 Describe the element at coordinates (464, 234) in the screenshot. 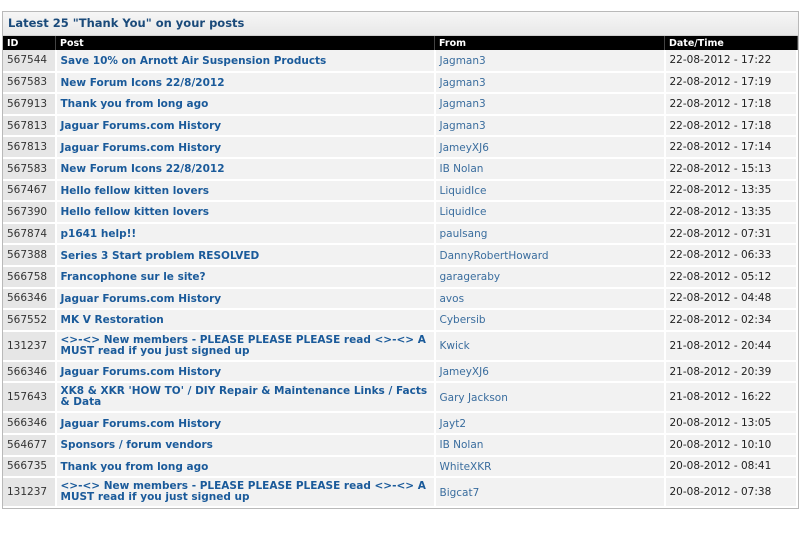

I see `user-link: paulsang` at that location.